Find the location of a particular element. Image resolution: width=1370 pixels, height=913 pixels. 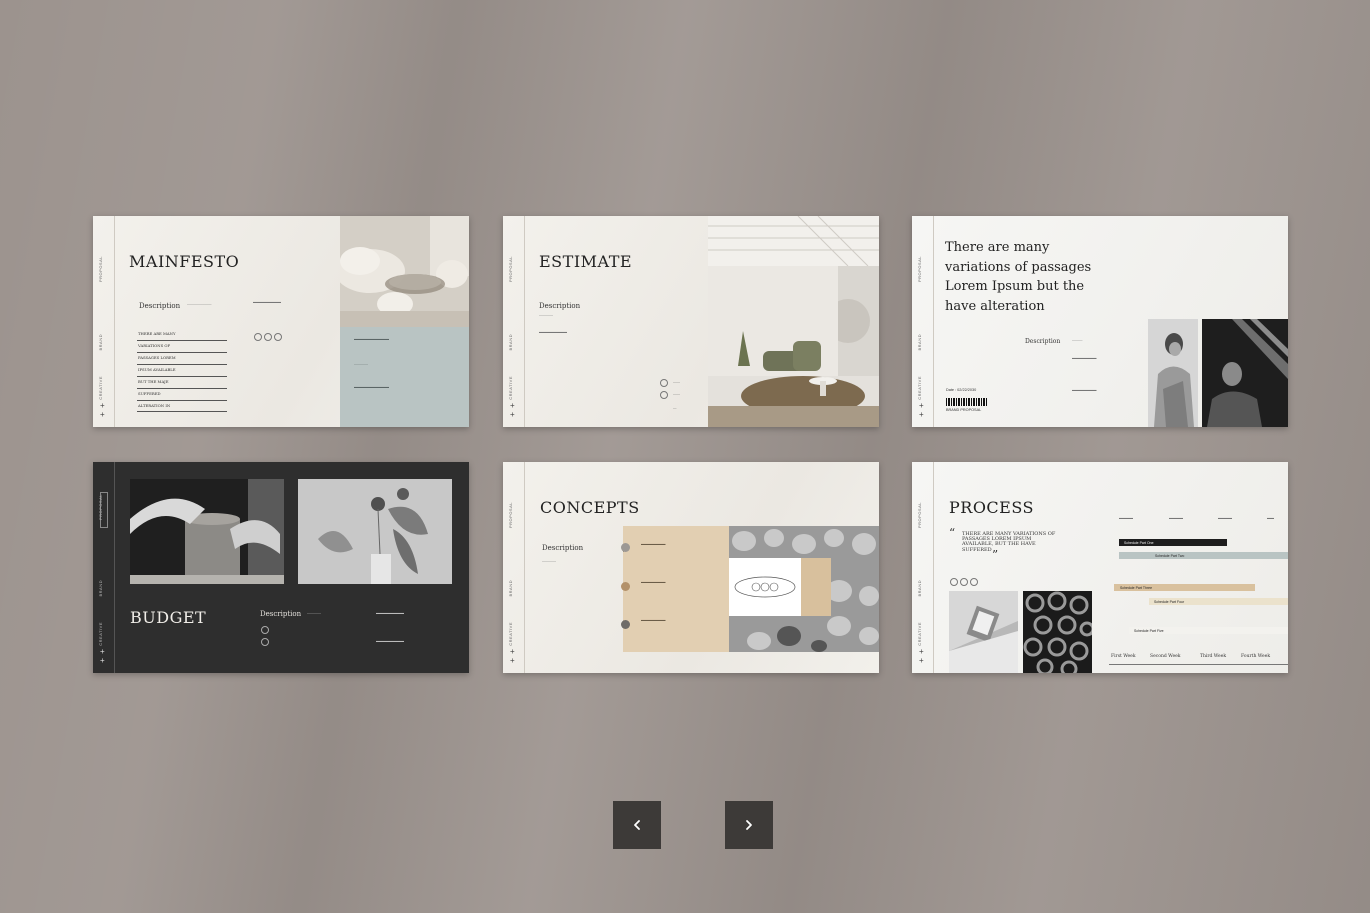

list-item: VARIATIONS OF is located at coordinates (154, 345).